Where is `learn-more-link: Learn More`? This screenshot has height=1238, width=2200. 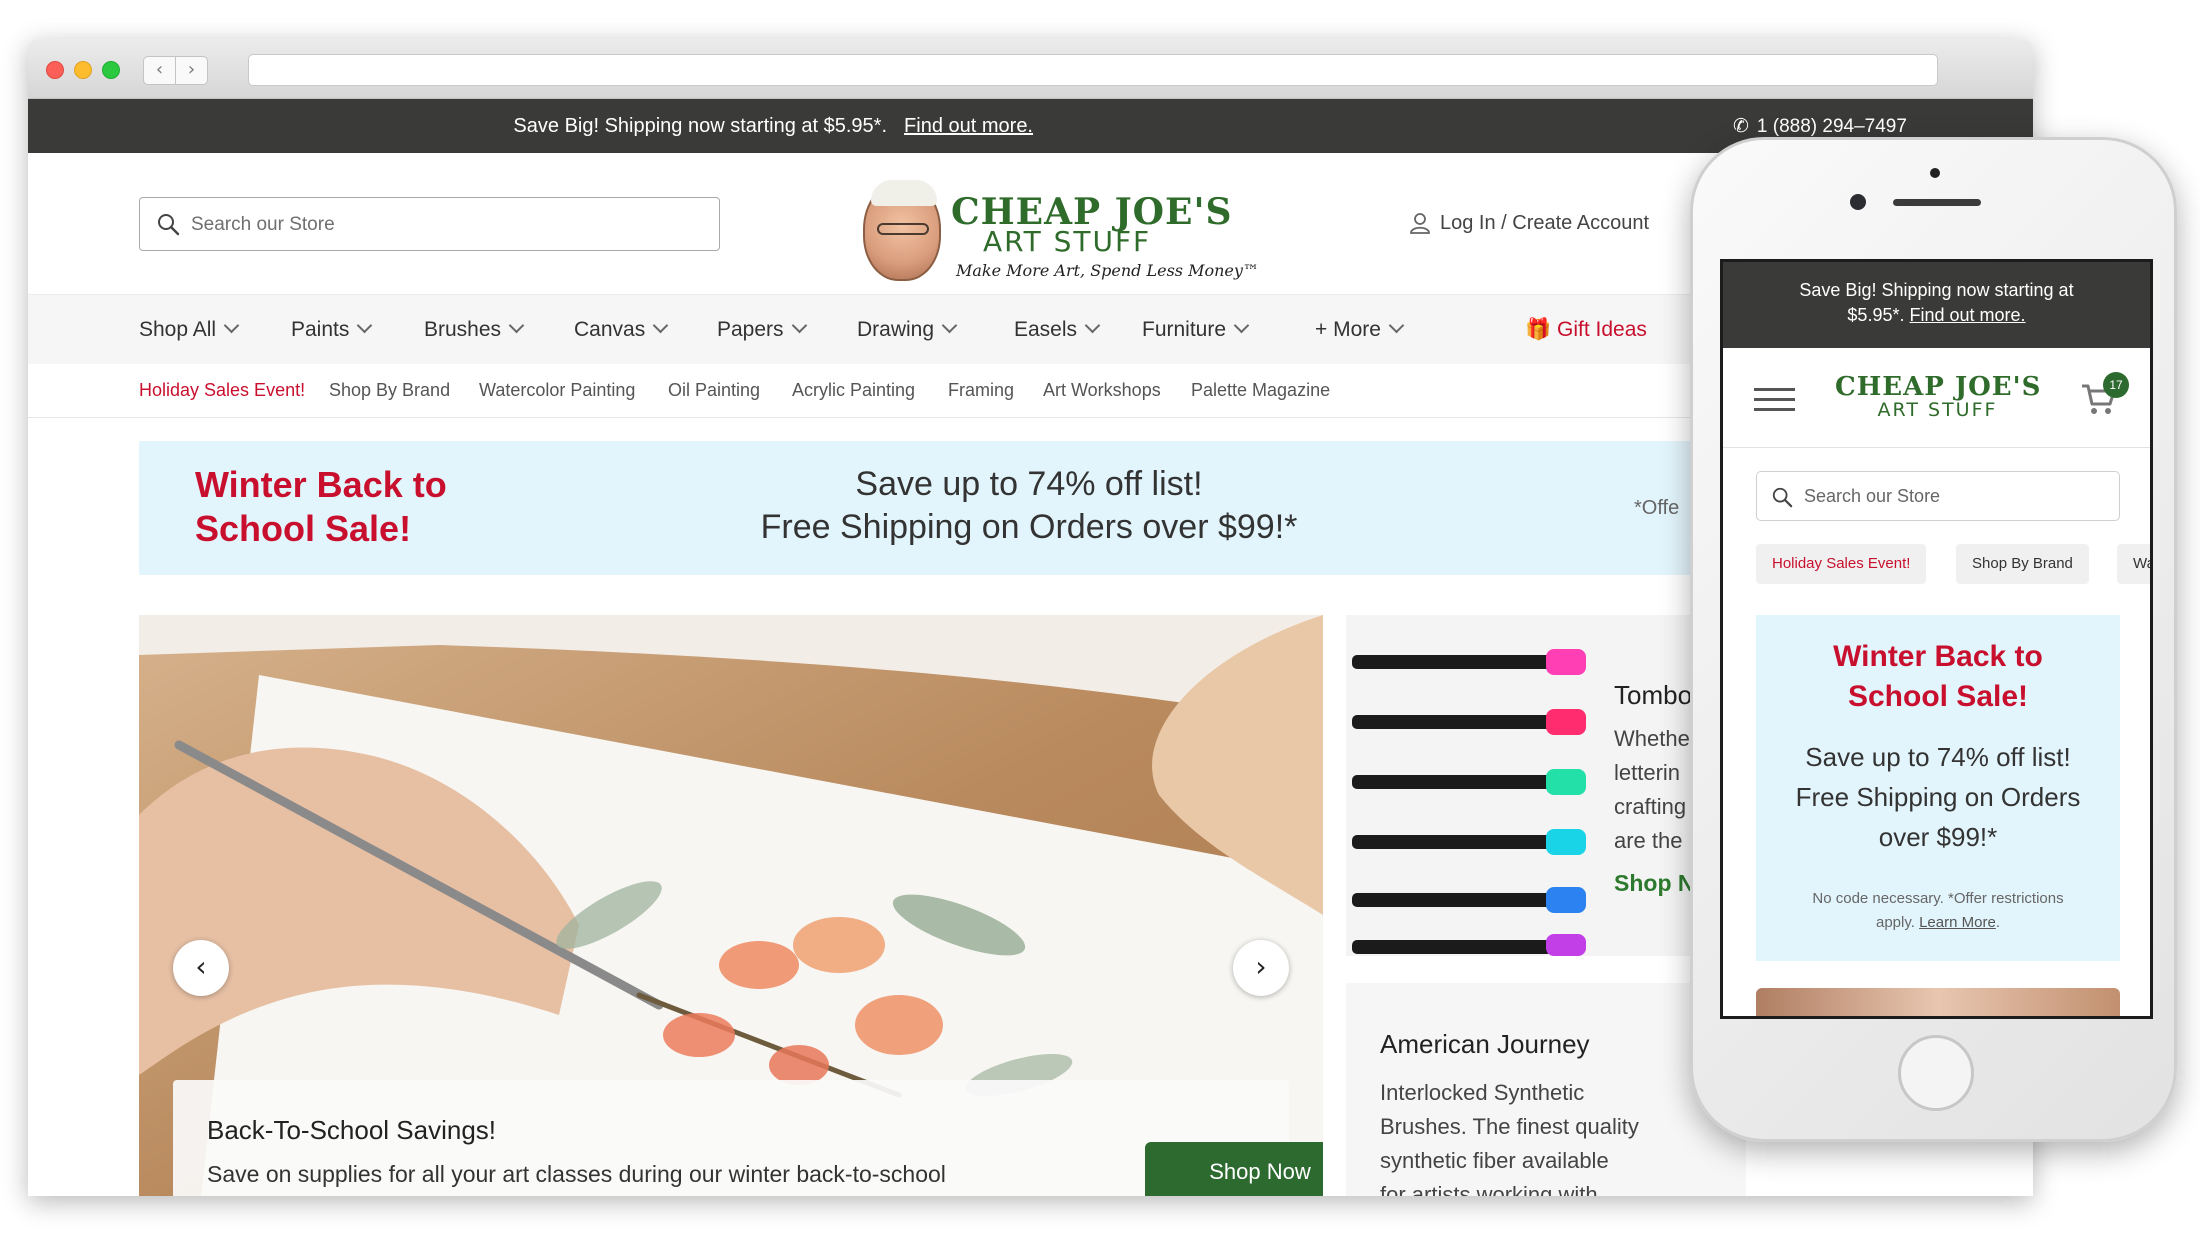
learn-more-link: Learn More is located at coordinates (1957, 922).